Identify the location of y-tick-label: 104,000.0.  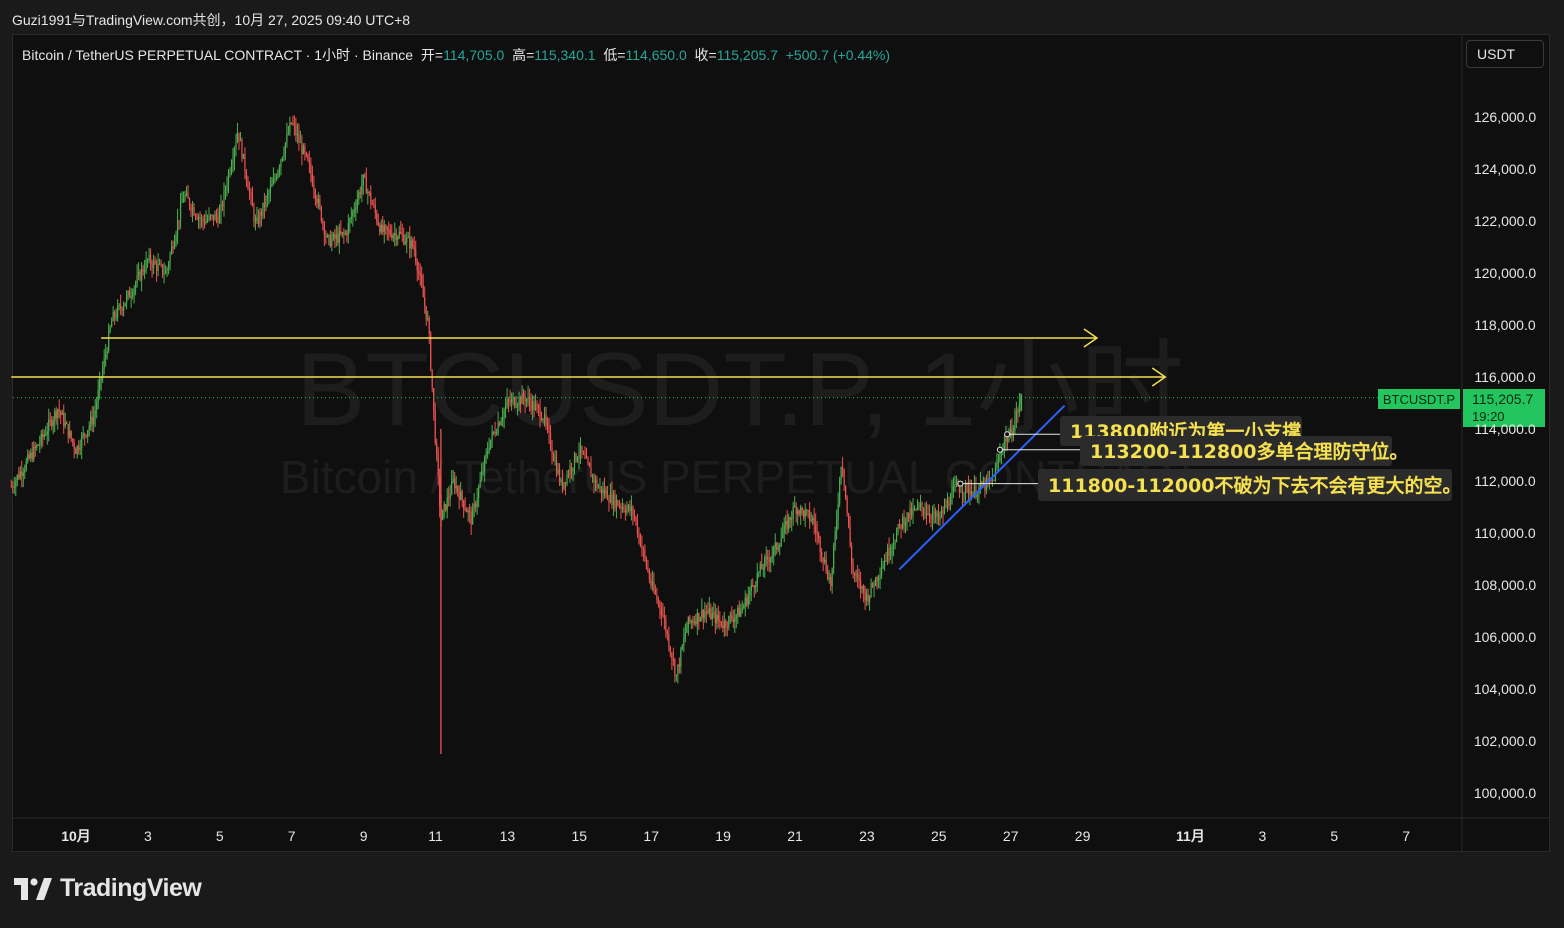
(1505, 689).